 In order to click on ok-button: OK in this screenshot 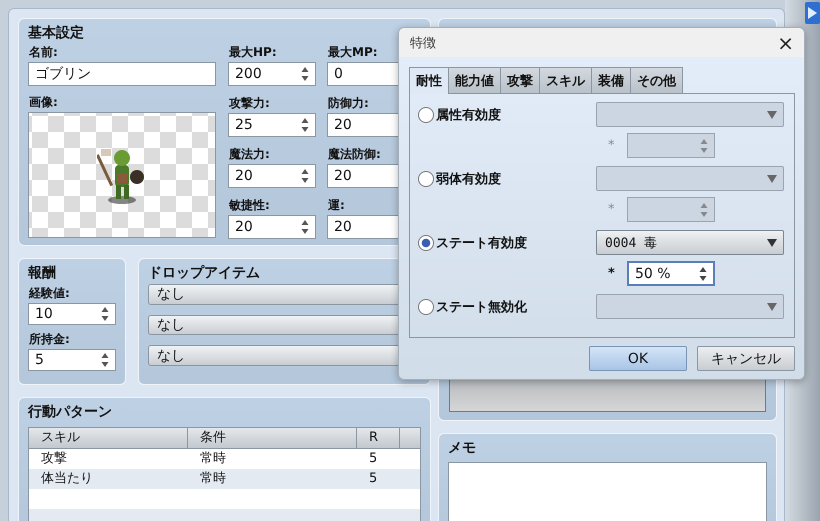, I will do `click(638, 358)`.